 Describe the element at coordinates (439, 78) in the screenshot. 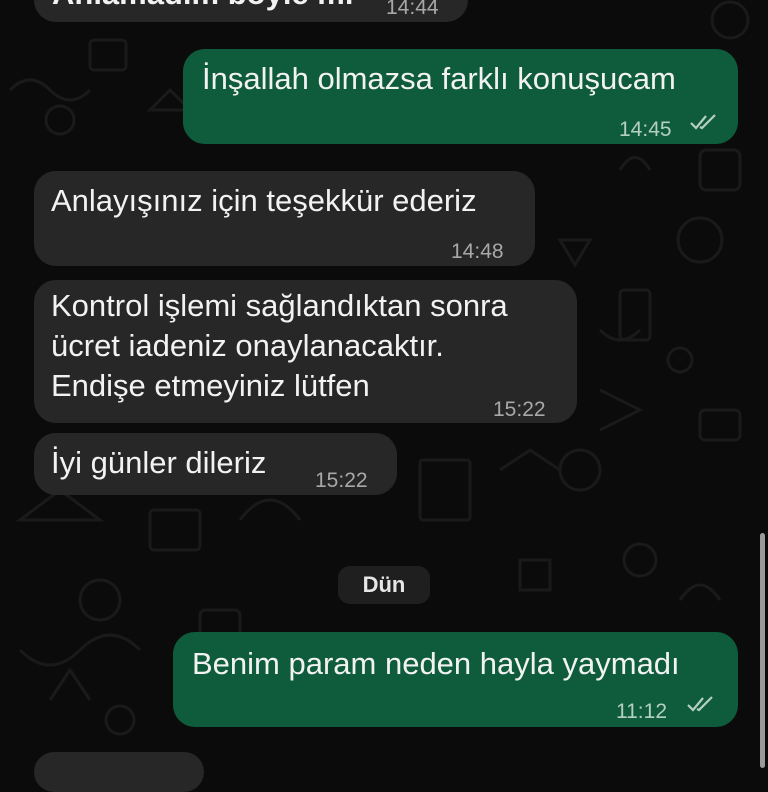

I see `message-text: İnşallah olmazsa farklı konuşucam` at that location.